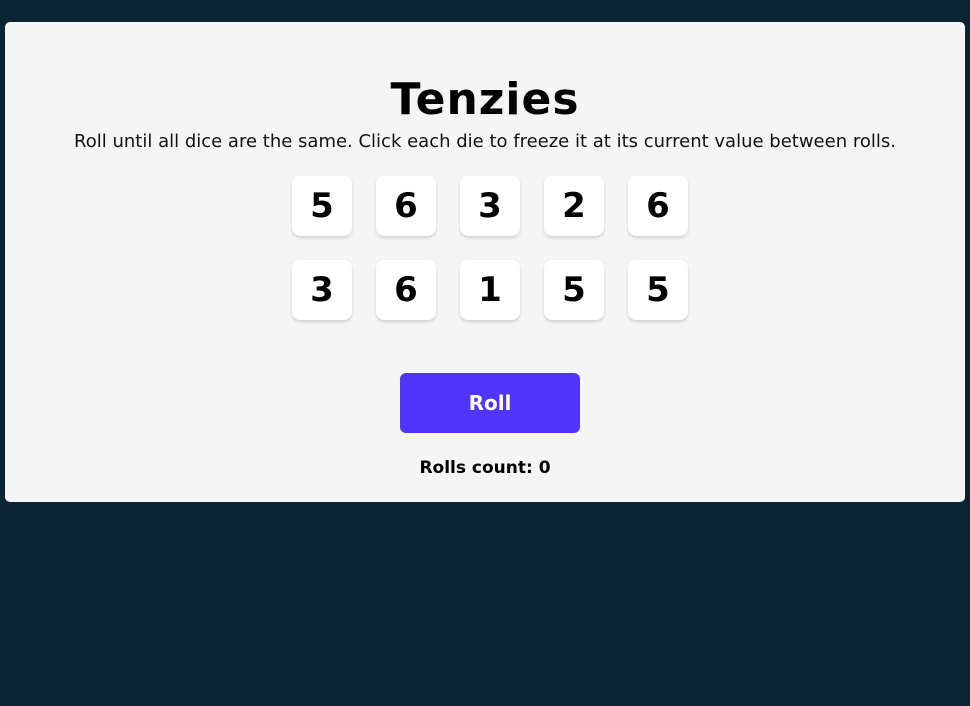  What do you see at coordinates (490, 248) in the screenshot?
I see `dice-grid: 5 6 3 2 6 3 6 1 5 5` at bounding box center [490, 248].